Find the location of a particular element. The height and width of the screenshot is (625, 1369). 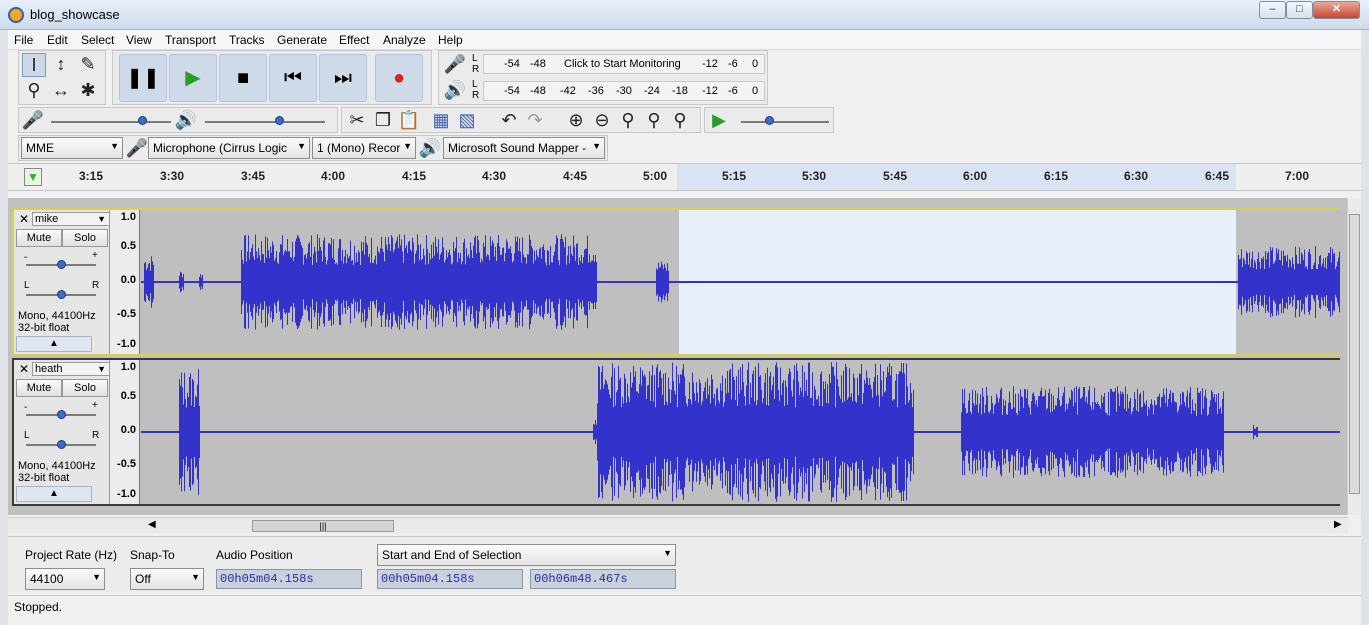

playback-meter-speaker-icon: 🔊 is located at coordinates (455, 91).